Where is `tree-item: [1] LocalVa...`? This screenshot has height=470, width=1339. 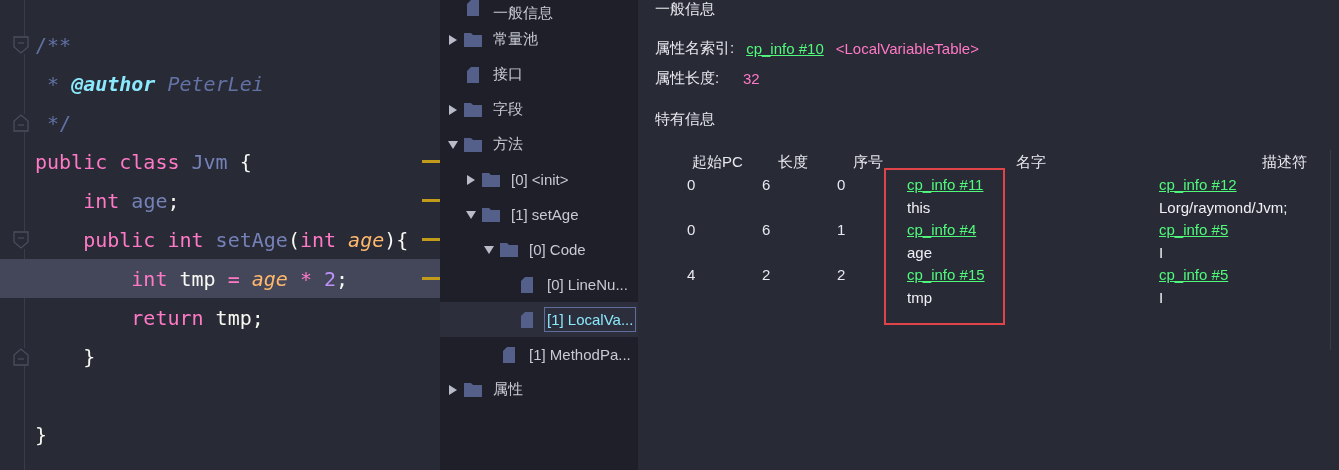 tree-item: [1] LocalVa... is located at coordinates (590, 319).